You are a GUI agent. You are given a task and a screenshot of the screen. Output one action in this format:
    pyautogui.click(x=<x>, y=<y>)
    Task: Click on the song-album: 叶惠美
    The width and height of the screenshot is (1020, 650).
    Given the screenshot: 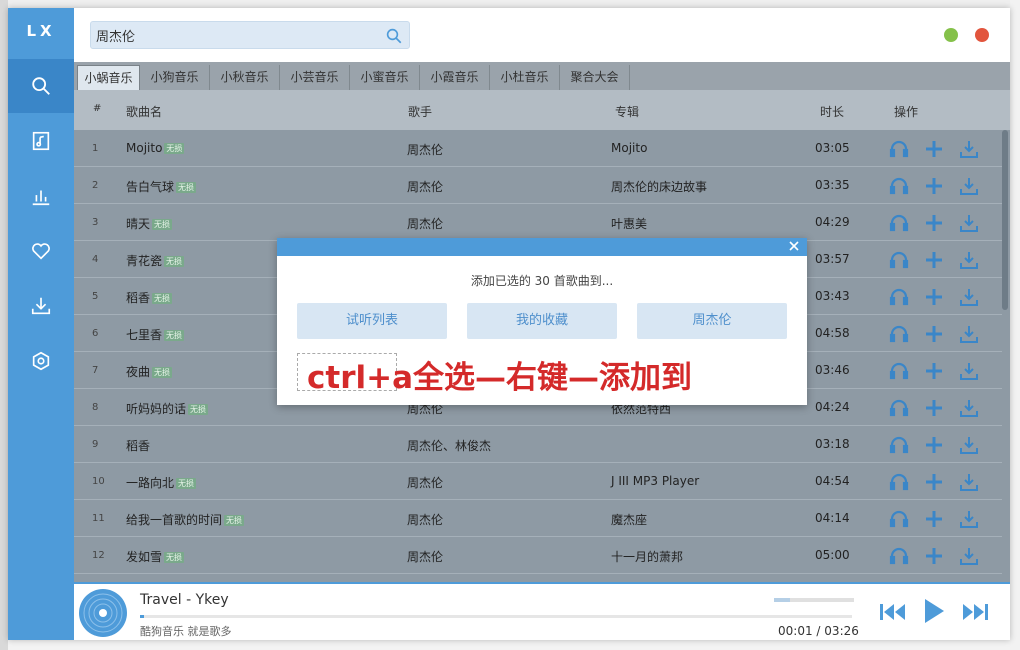 What is the action you would take?
    pyautogui.click(x=629, y=224)
    